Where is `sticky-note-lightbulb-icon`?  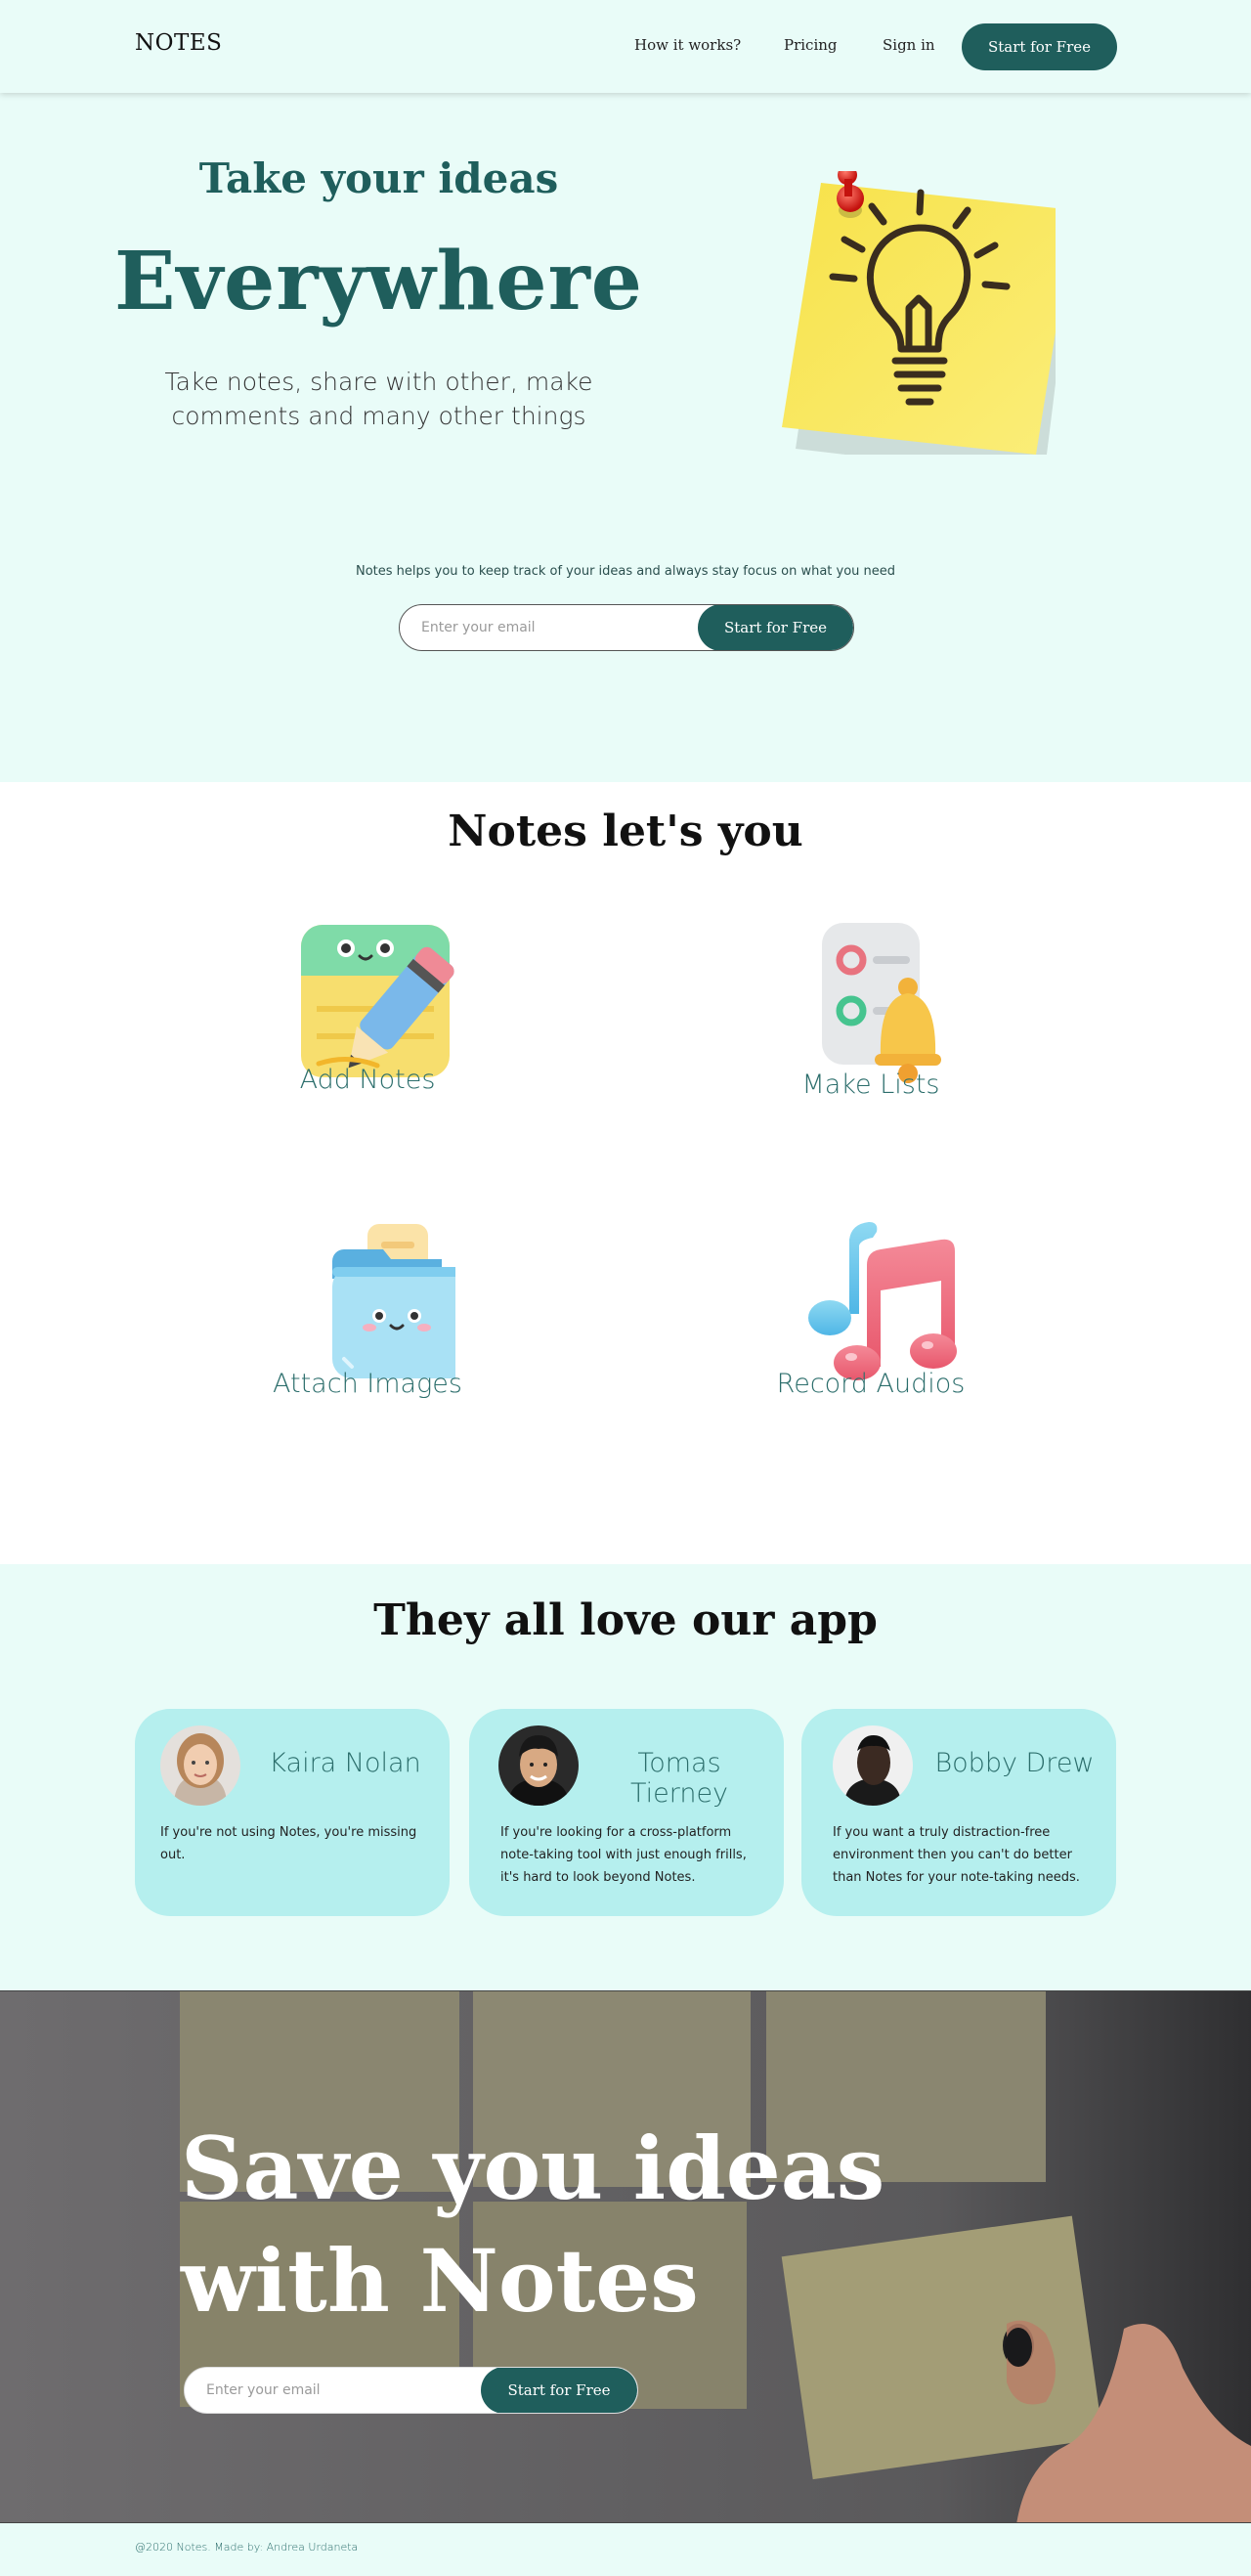 sticky-note-lightbulb-icon is located at coordinates (919, 313).